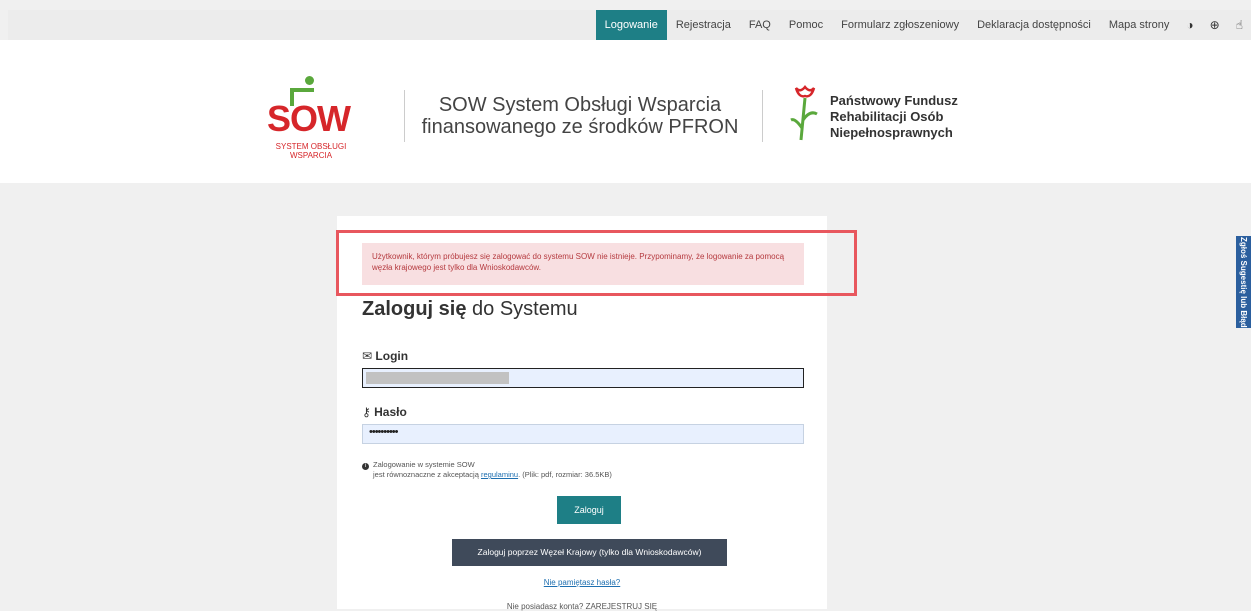  I want to click on nav-item-faq: FAQ, so click(760, 25).